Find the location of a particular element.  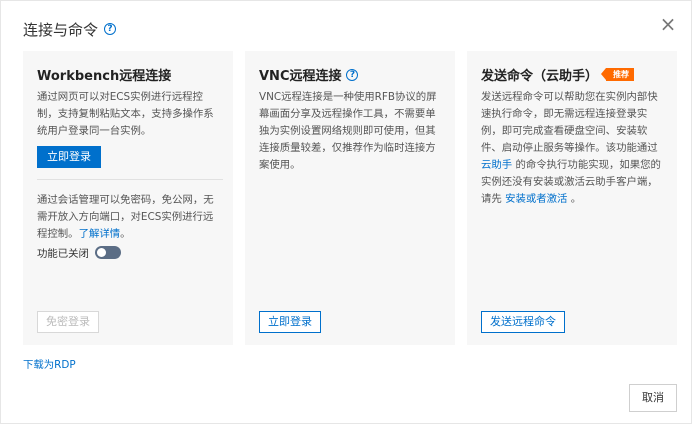

passwordless-login-button: 免密登录 is located at coordinates (68, 322).